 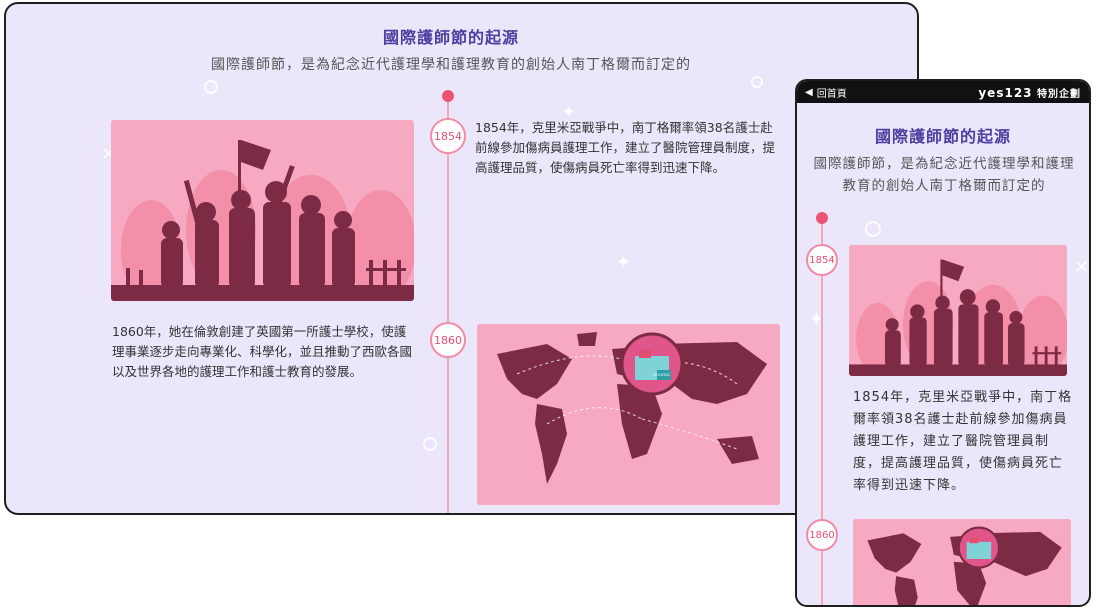 I want to click on sparkle-icon: ✦, so click(x=624, y=262).